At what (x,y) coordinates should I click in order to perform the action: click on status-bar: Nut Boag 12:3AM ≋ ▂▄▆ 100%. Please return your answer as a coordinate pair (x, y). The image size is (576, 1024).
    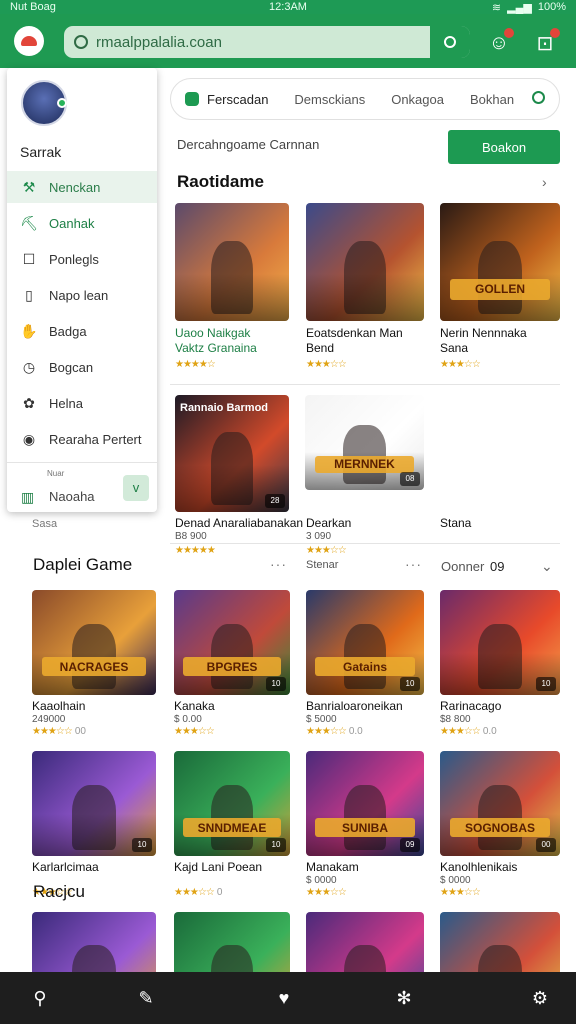
    Looking at the image, I should click on (288, 7).